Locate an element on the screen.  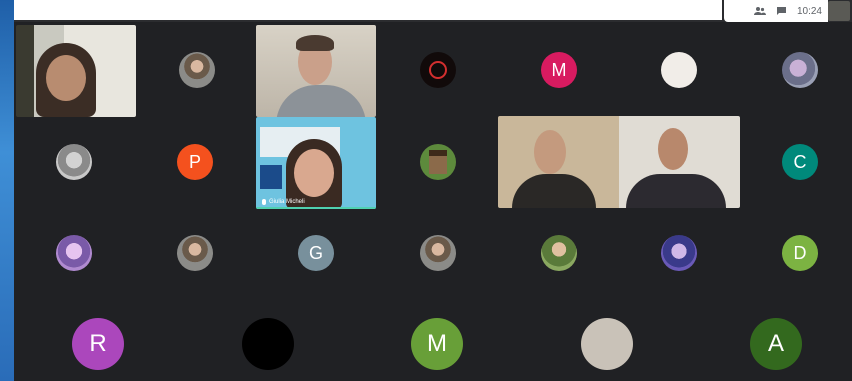
people-icon is located at coordinates (759, 11).